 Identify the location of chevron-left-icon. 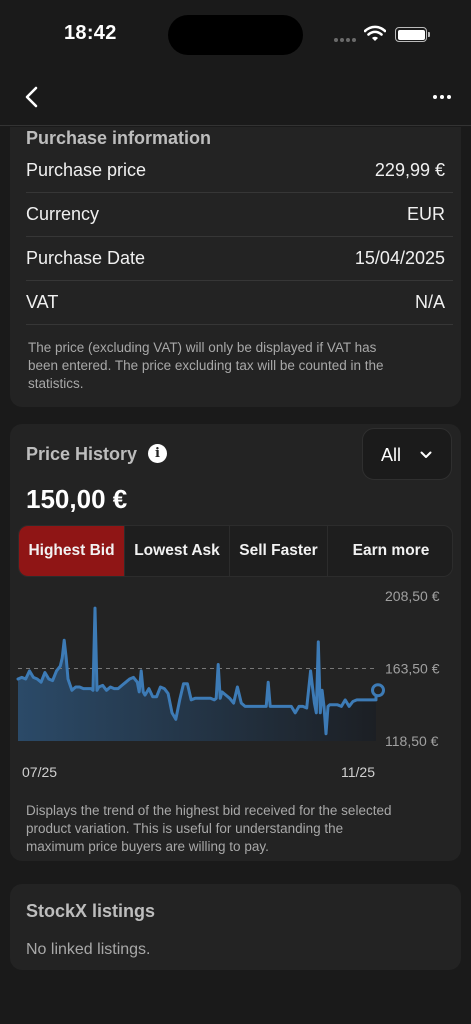
(33, 97).